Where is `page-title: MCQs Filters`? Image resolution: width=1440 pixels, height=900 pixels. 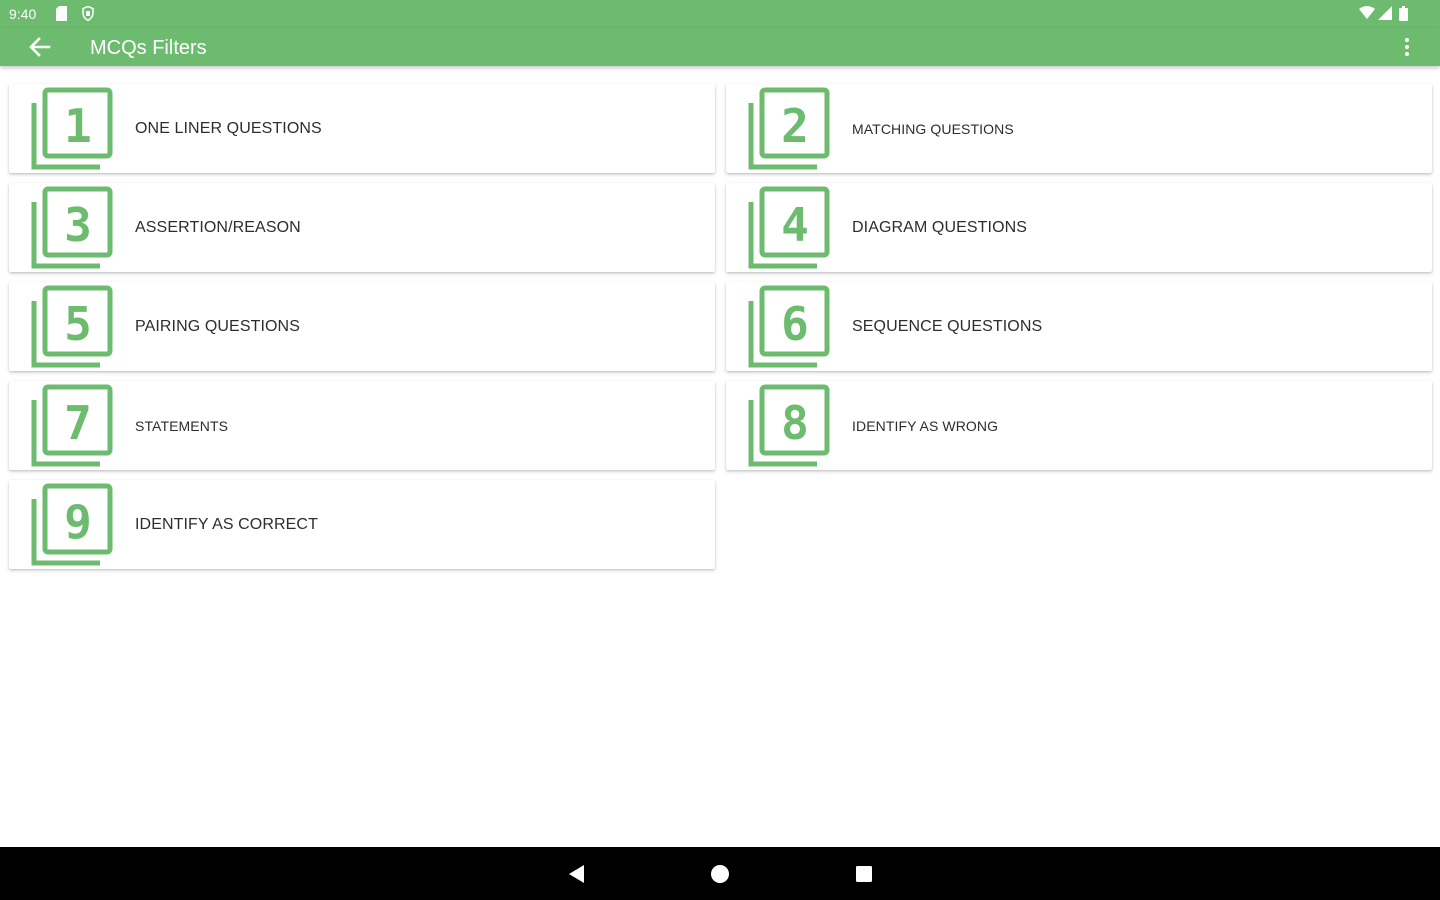 page-title: MCQs Filters is located at coordinates (148, 48).